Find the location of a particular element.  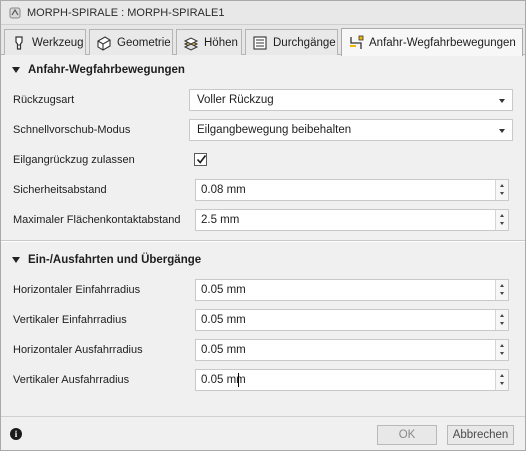

rapid-mode-select: Eilgangbewegung beibehalten is located at coordinates (351, 130).